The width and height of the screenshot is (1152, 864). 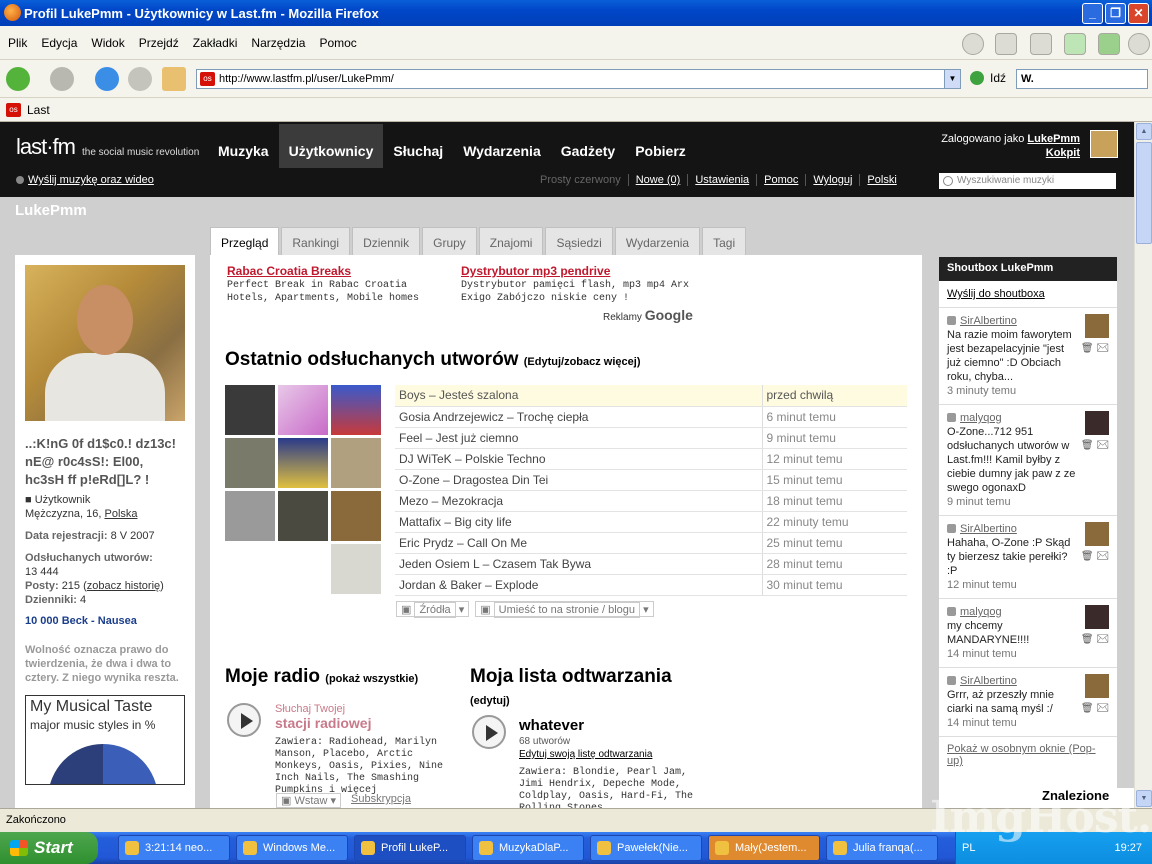 What do you see at coordinates (578, 522) in the screenshot?
I see `recent-track-name: Mattafix – Big city life` at bounding box center [578, 522].